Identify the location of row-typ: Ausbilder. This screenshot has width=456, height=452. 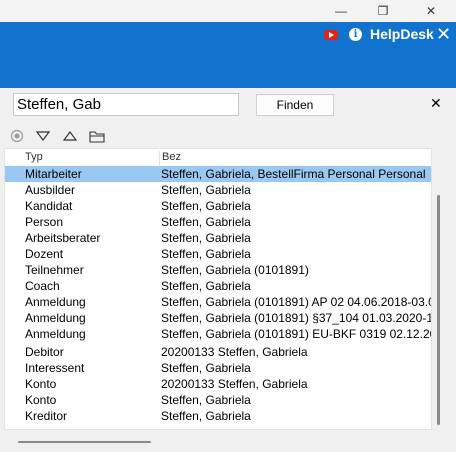
(50, 190).